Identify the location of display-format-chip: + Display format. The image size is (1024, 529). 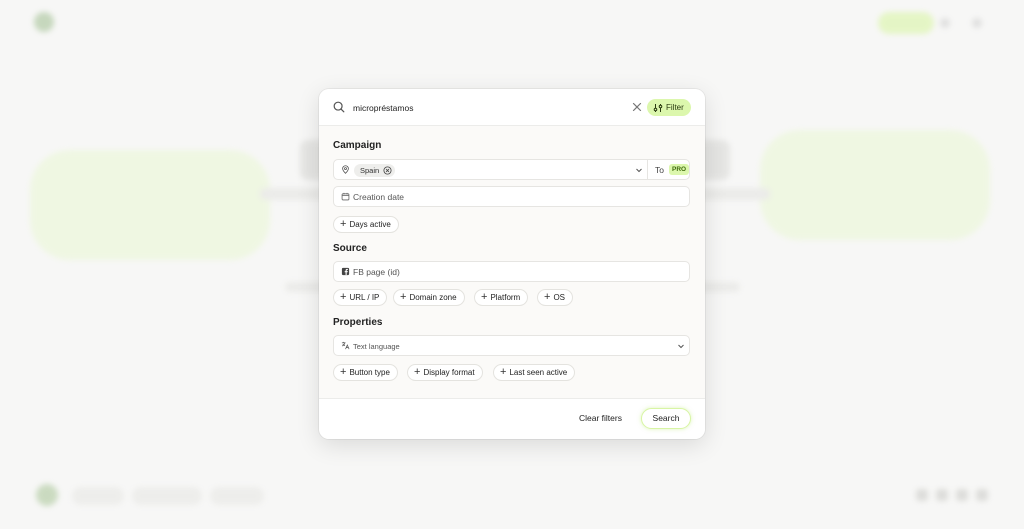
(445, 372).